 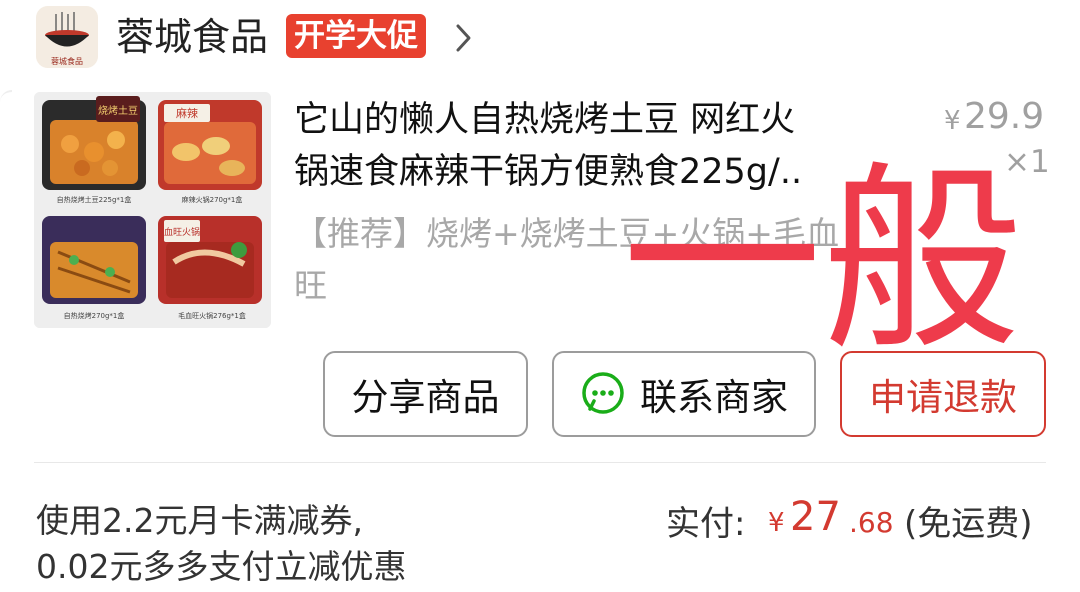 What do you see at coordinates (187, 113) in the screenshot?
I see `thumb-title-2: 麻辣` at bounding box center [187, 113].